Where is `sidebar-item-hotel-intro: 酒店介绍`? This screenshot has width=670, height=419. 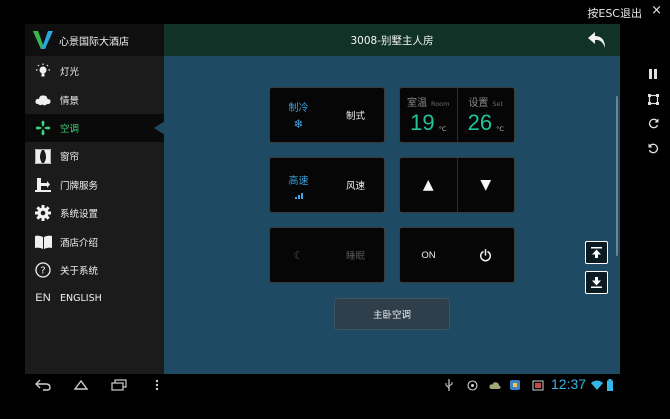
sidebar-item-hotel-intro: 酒店介绍 is located at coordinates (94, 241).